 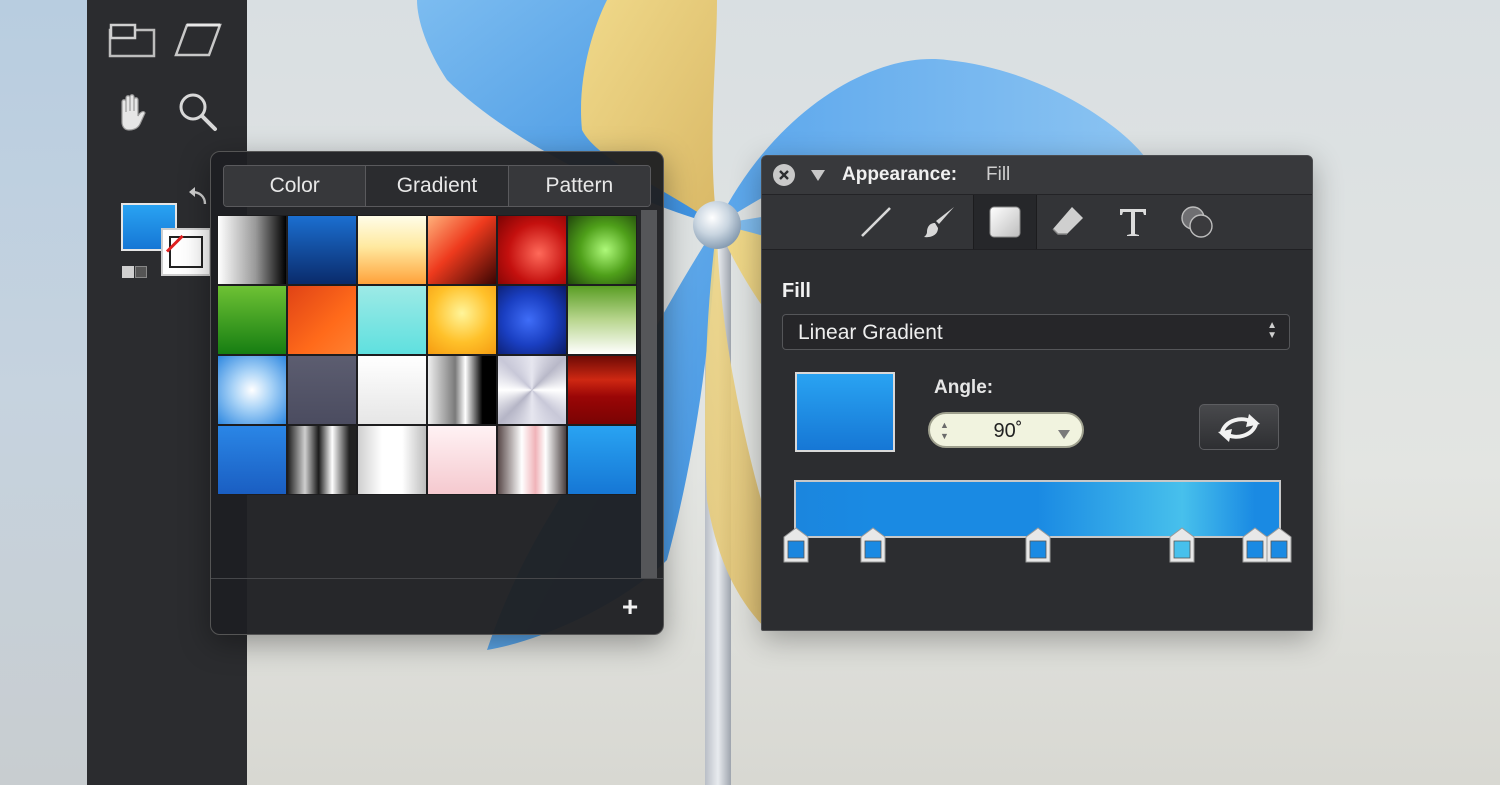 What do you see at coordinates (45, 392) in the screenshot?
I see `desktop-background` at bounding box center [45, 392].